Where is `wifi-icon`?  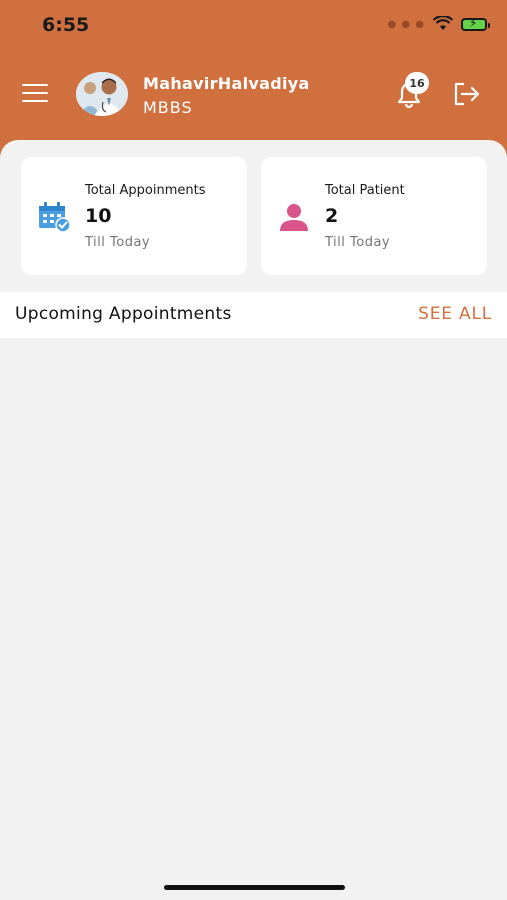 wifi-icon is located at coordinates (443, 23).